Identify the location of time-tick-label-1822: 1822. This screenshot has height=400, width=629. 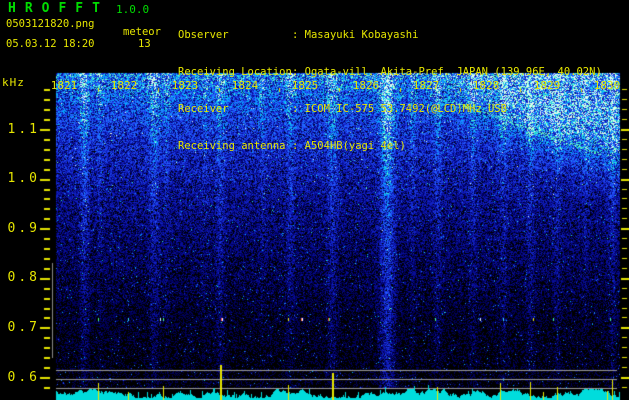
(124, 85).